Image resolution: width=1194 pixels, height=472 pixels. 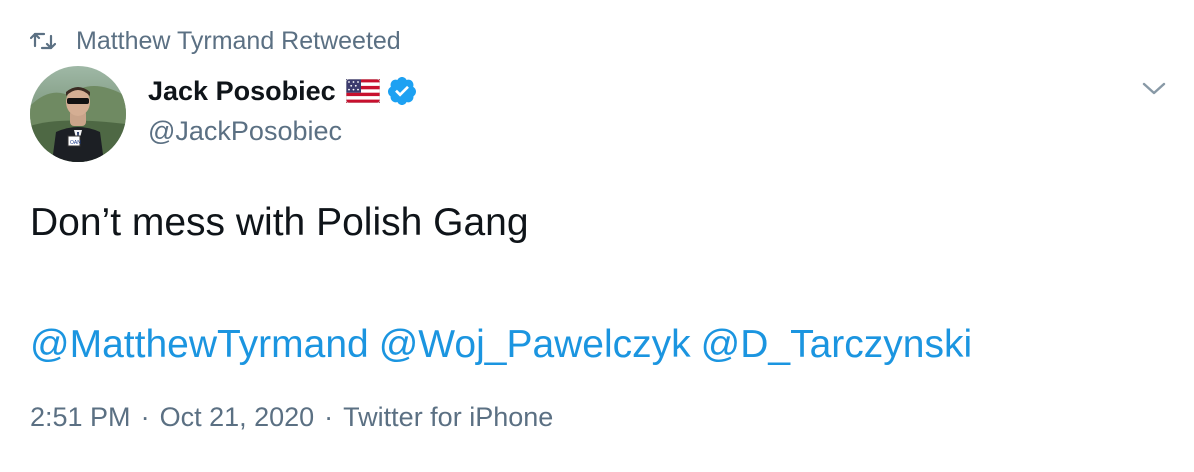 I want to click on mention-link: @Woj_Pawelczyk, so click(x=535, y=344).